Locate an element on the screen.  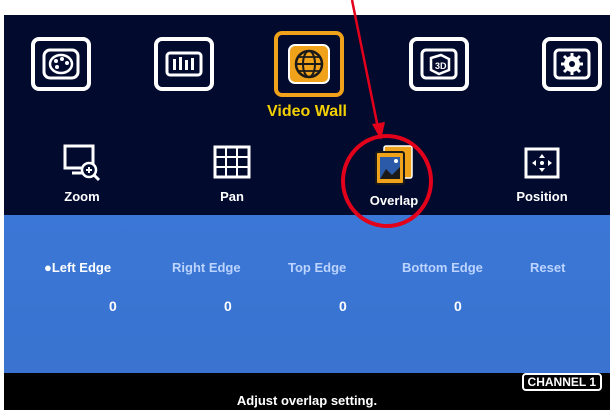
position-icon is located at coordinates (542, 163).